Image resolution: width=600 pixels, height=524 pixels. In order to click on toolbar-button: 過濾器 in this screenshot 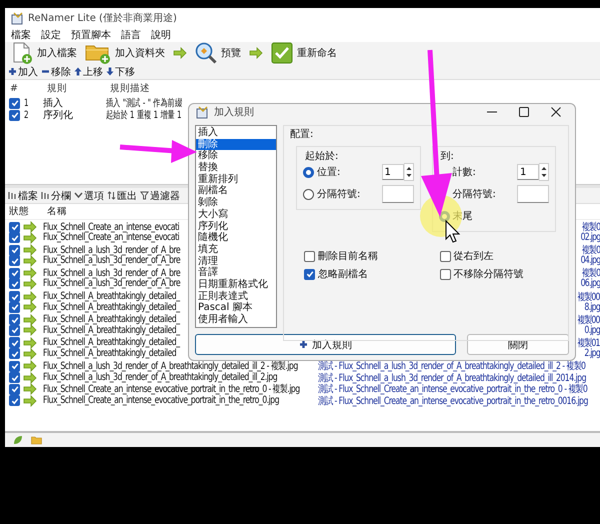, I will do `click(160, 195)`.